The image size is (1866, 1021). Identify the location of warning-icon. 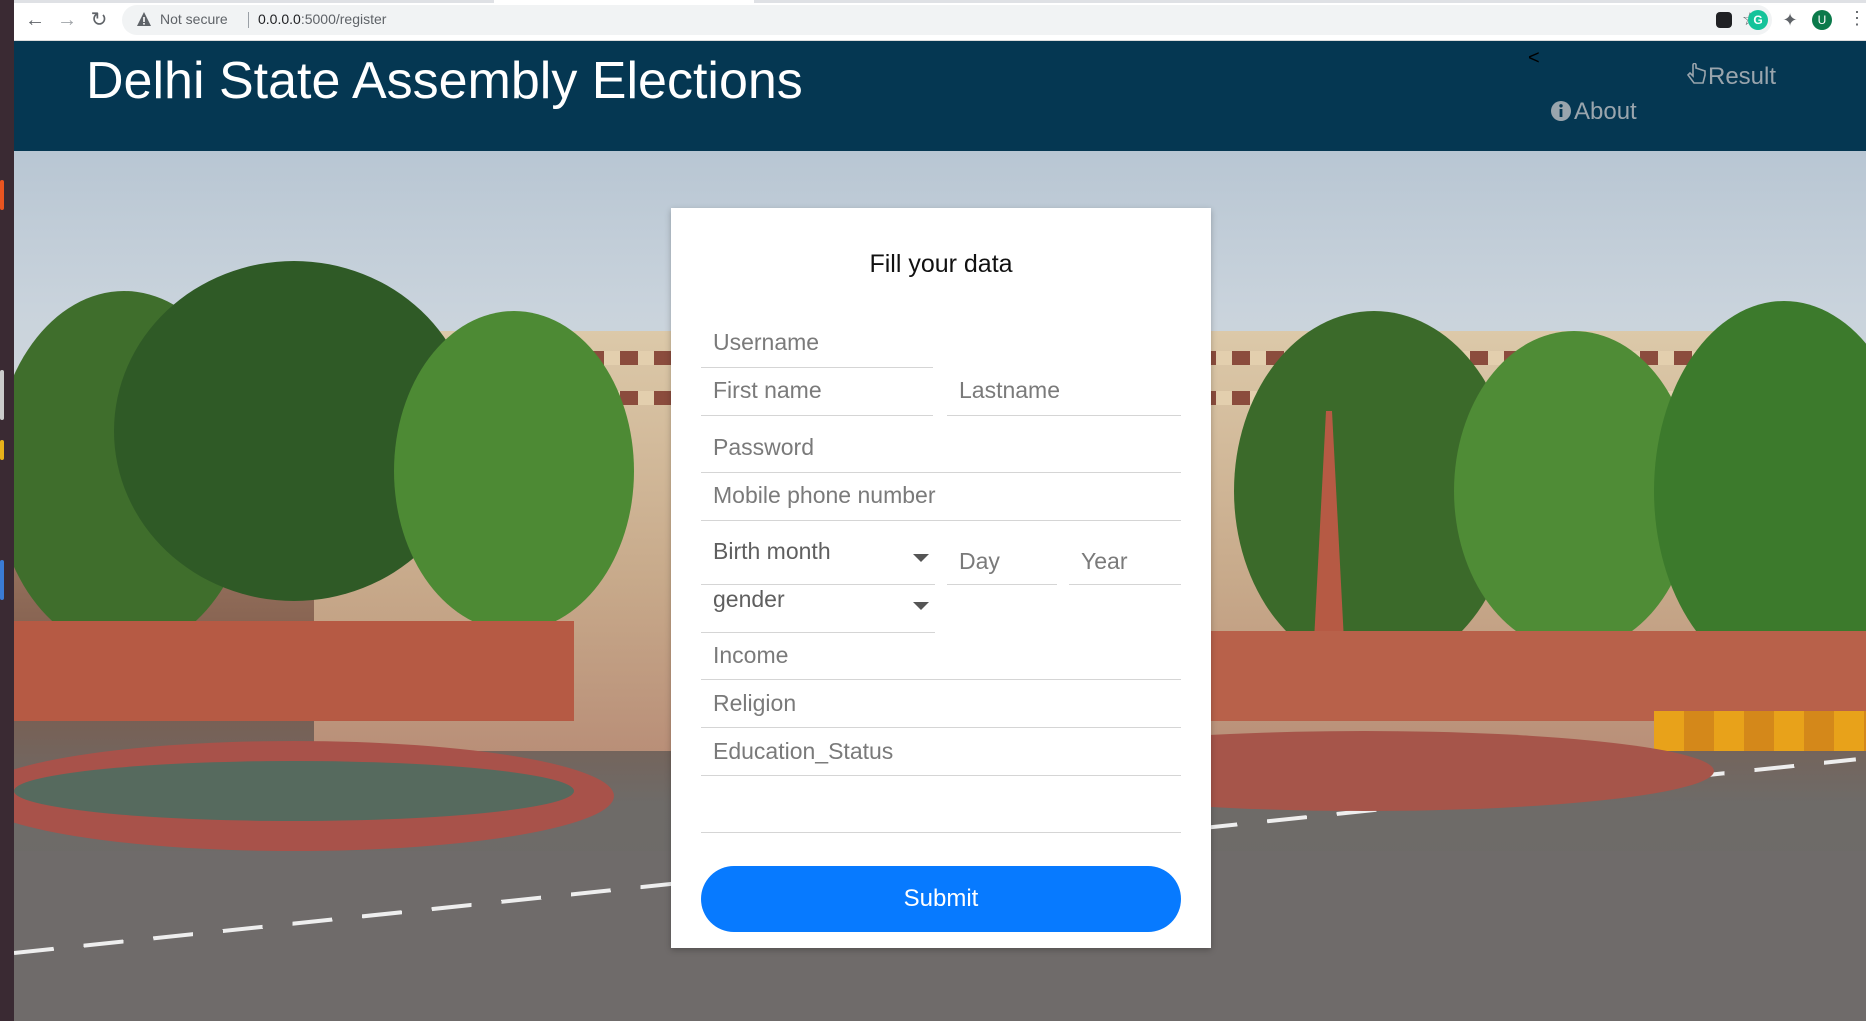
(144, 19).